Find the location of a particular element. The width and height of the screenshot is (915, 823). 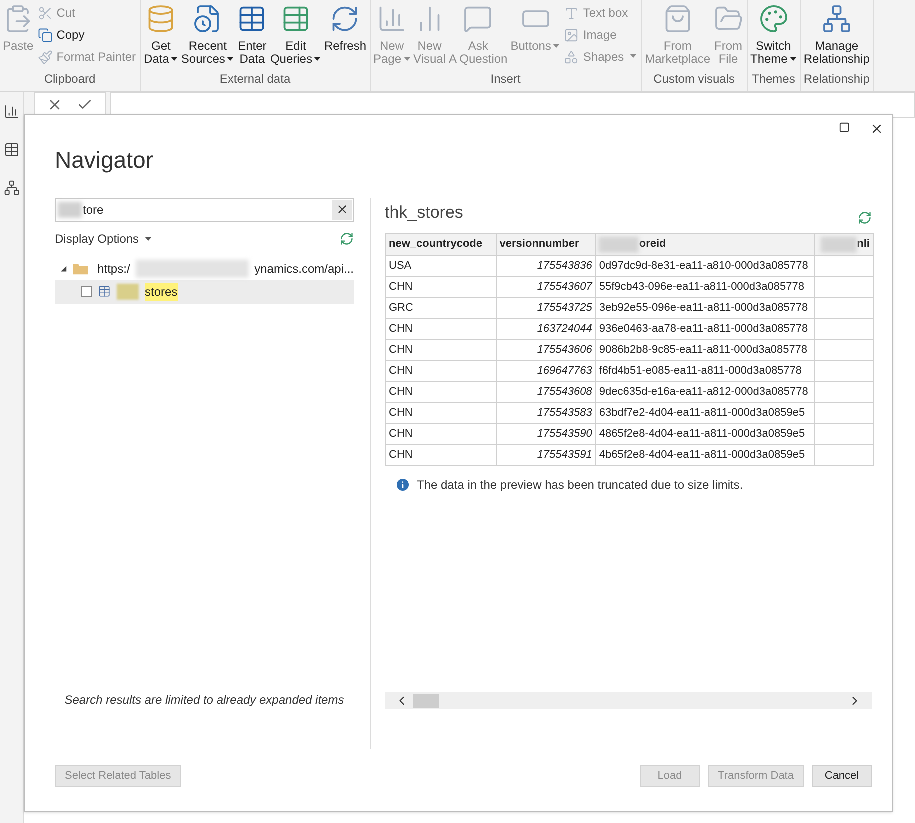

column-header: versionnumber is located at coordinates (546, 245).